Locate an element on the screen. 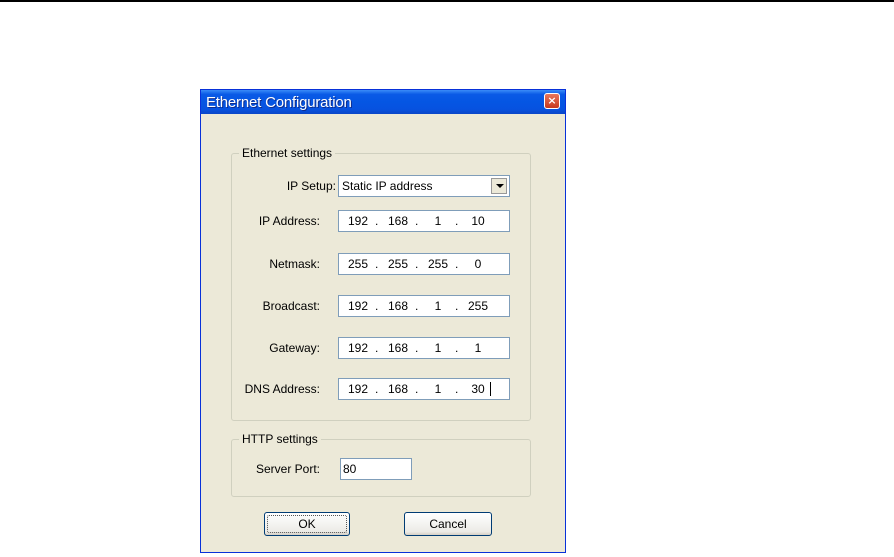 The image size is (894, 557). dns-octet-3: 1 is located at coordinates (438, 389).